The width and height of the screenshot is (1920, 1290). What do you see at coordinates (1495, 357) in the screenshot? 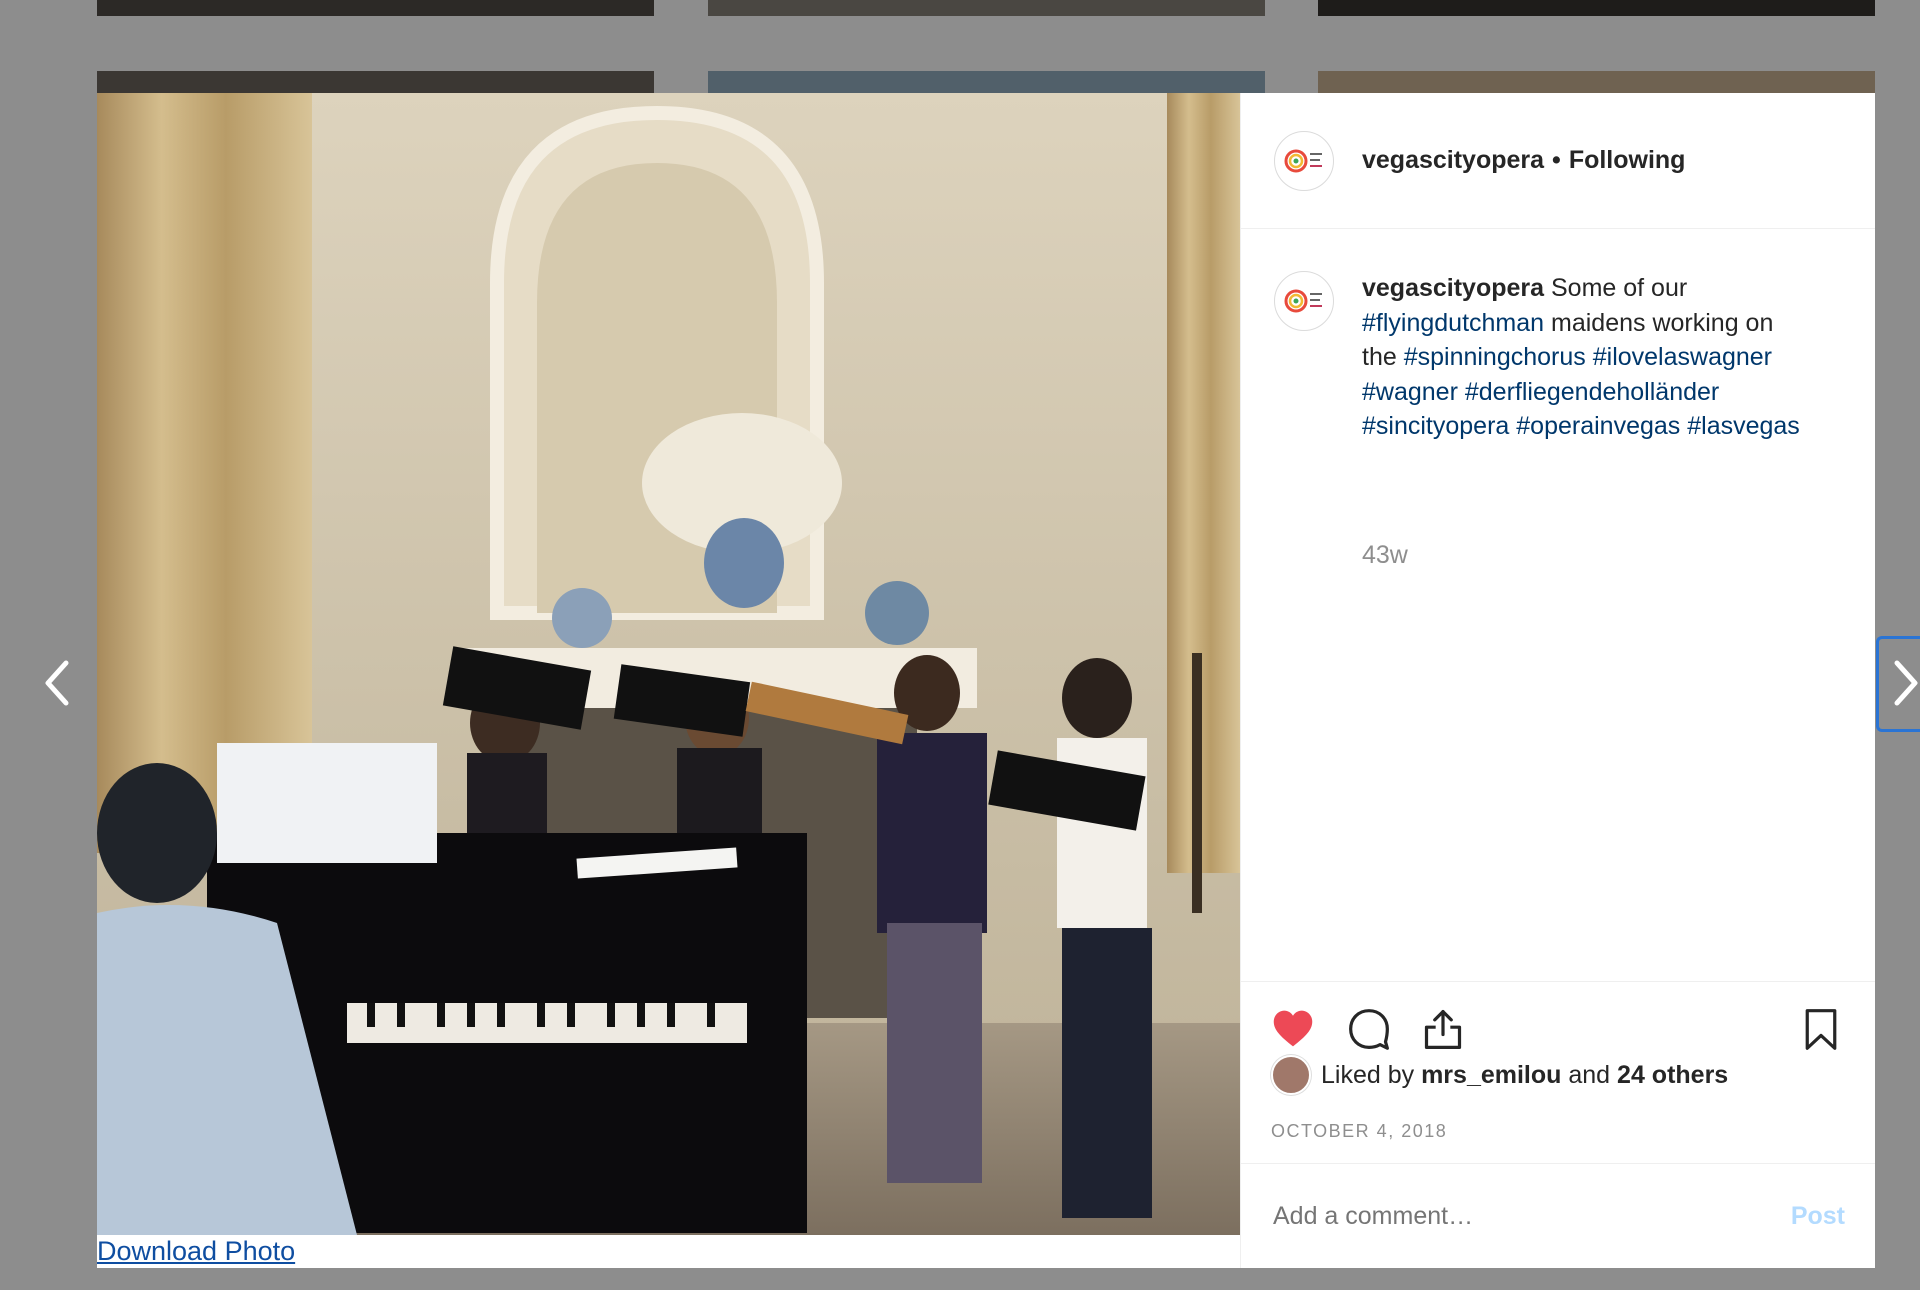
I see `hashtag-link: #spinningchorus` at bounding box center [1495, 357].